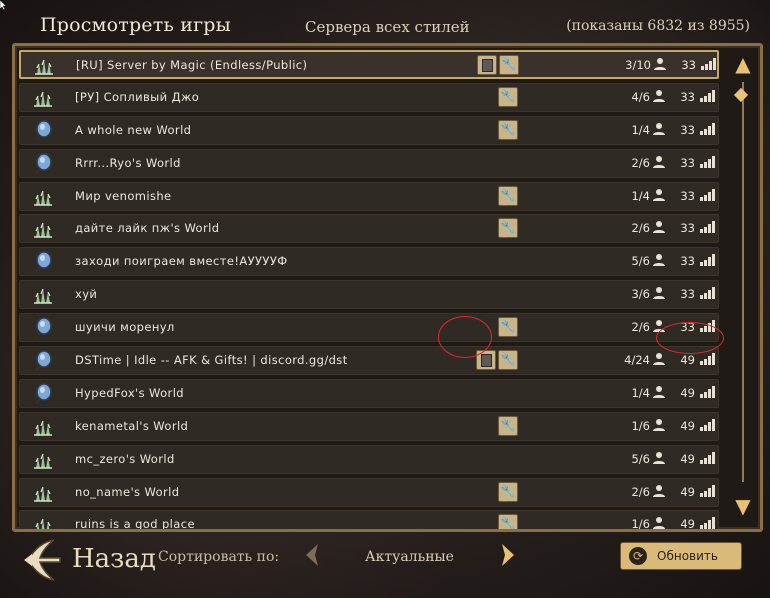 This screenshot has width=770, height=598. What do you see at coordinates (369, 426) in the screenshot?
I see `server-row: kenametal's World 🔧 1/6 49` at bounding box center [369, 426].